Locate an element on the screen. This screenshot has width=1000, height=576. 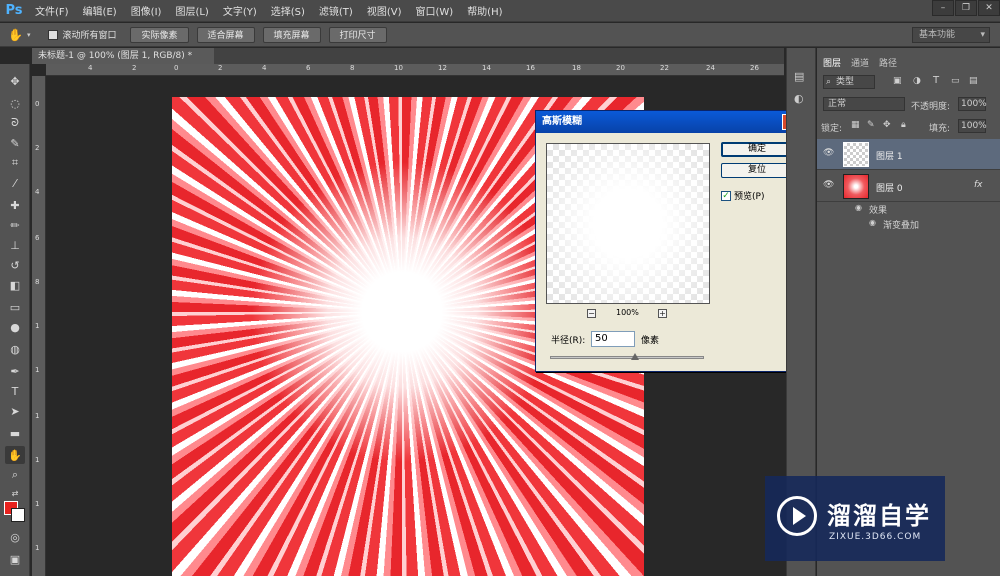
lasso-tool-icon: ᘐ is located at coordinates (15, 123).